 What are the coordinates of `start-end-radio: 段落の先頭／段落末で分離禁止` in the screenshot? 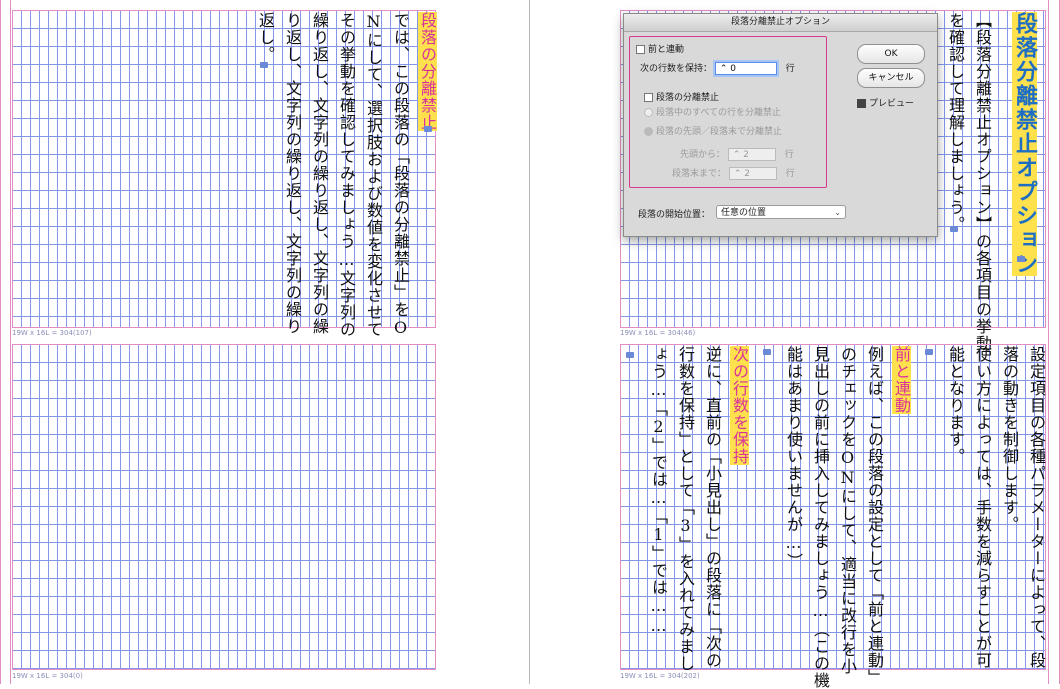 It's located at (713, 130).